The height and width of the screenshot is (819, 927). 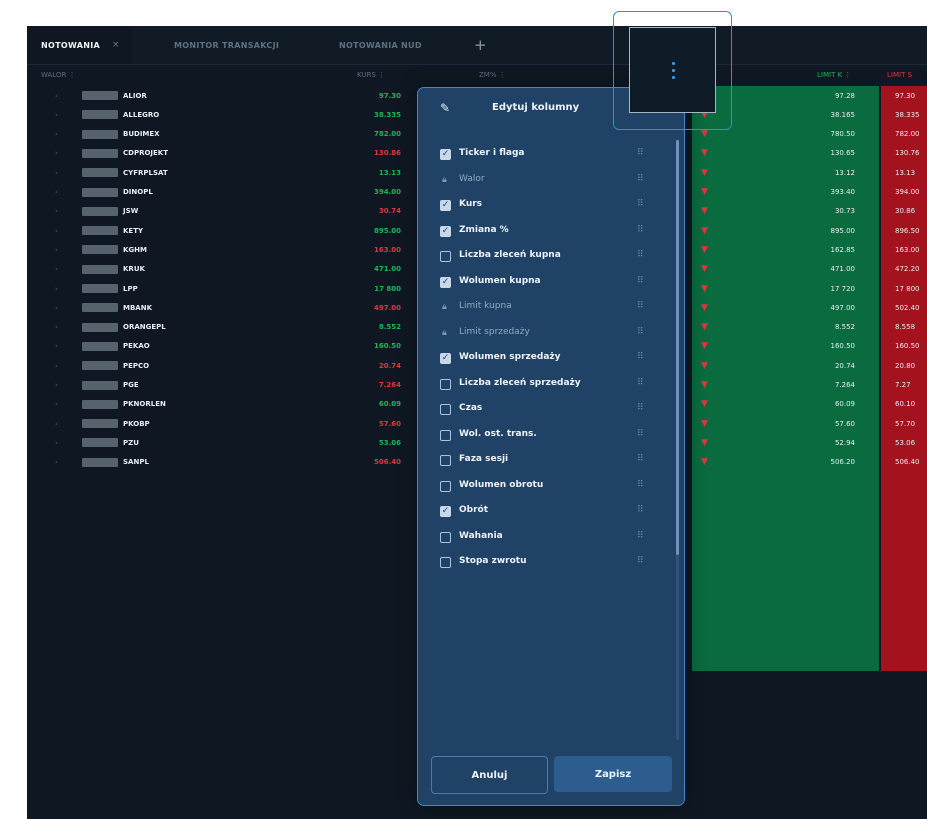 I want to click on column-option: ✓ Obrót ⠿, so click(x=551, y=513).